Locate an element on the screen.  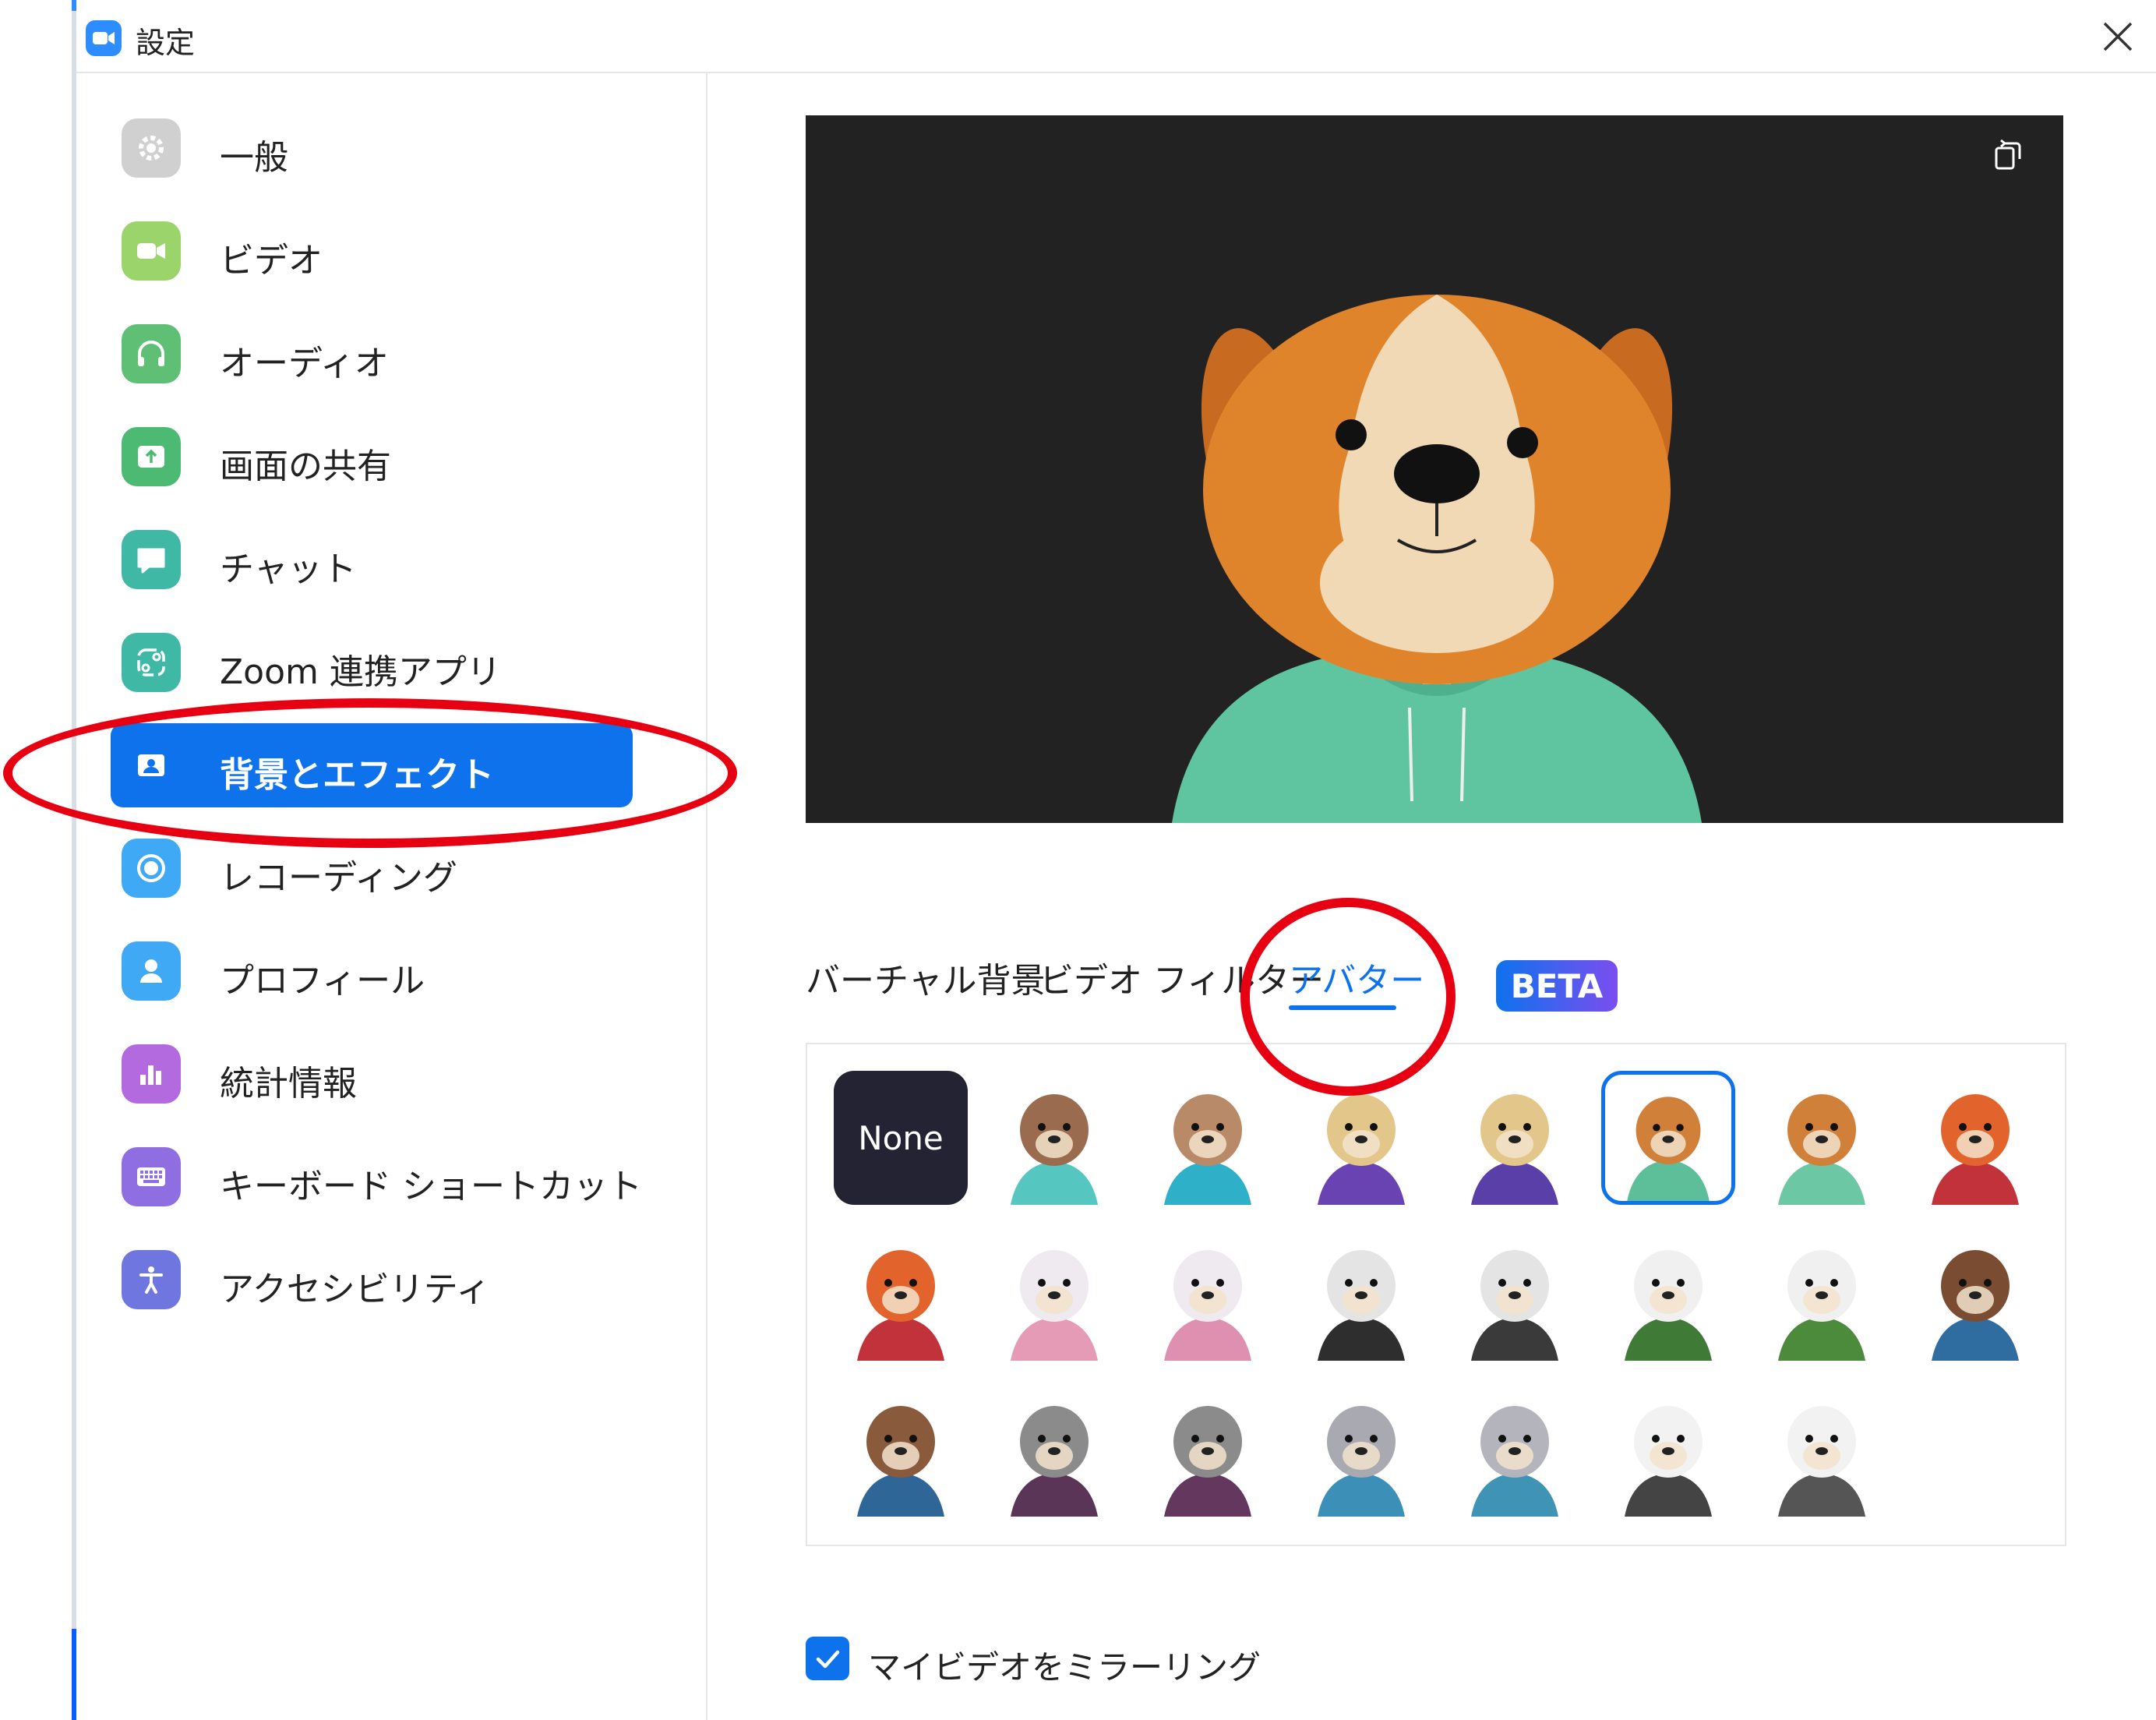
avatar-option-cow-purple is located at coordinates (1361, 1138).